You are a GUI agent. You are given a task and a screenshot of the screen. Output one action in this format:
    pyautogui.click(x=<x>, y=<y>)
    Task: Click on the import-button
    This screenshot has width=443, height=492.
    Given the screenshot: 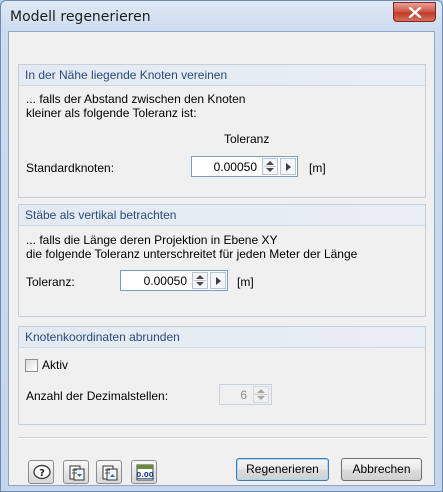 What is the action you would take?
    pyautogui.click(x=76, y=472)
    